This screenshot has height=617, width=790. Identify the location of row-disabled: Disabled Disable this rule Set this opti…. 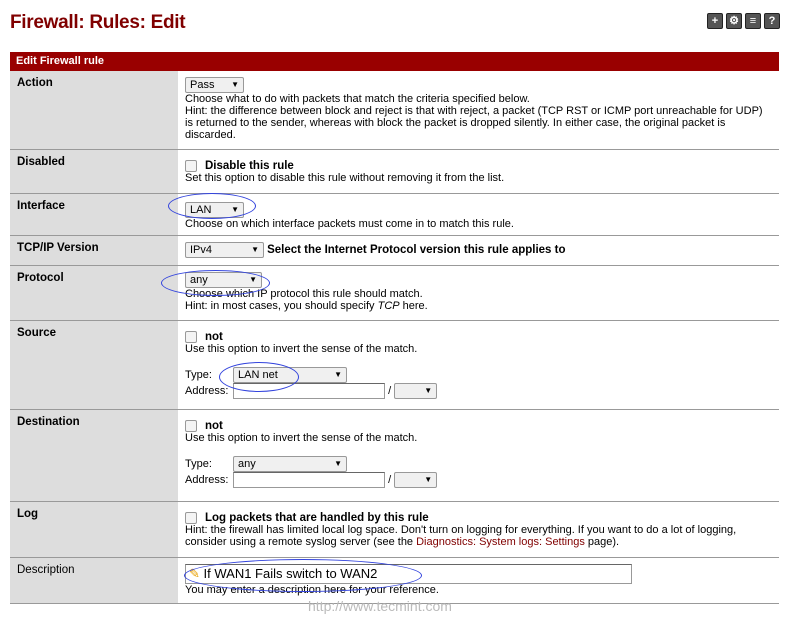
(394, 172).